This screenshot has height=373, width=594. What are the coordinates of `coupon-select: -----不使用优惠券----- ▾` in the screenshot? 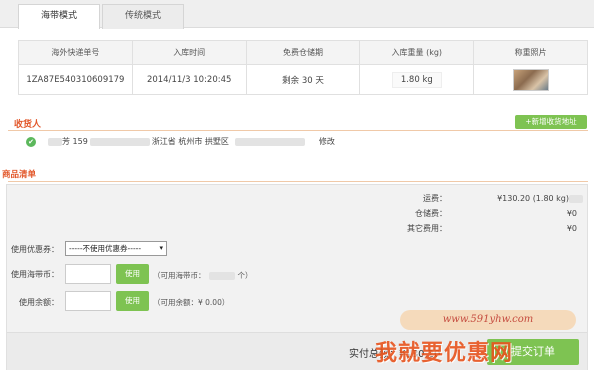 It's located at (116, 248).